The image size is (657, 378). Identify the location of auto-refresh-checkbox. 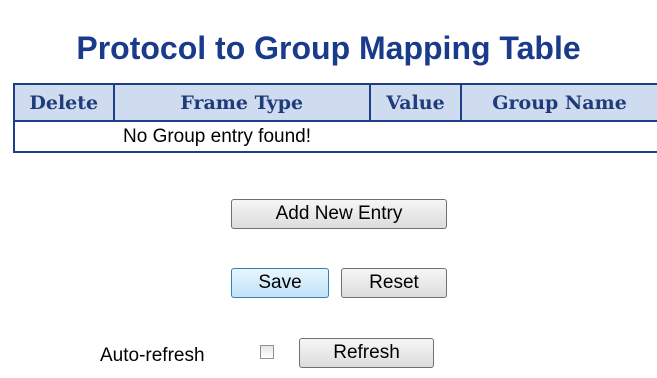
(267, 352).